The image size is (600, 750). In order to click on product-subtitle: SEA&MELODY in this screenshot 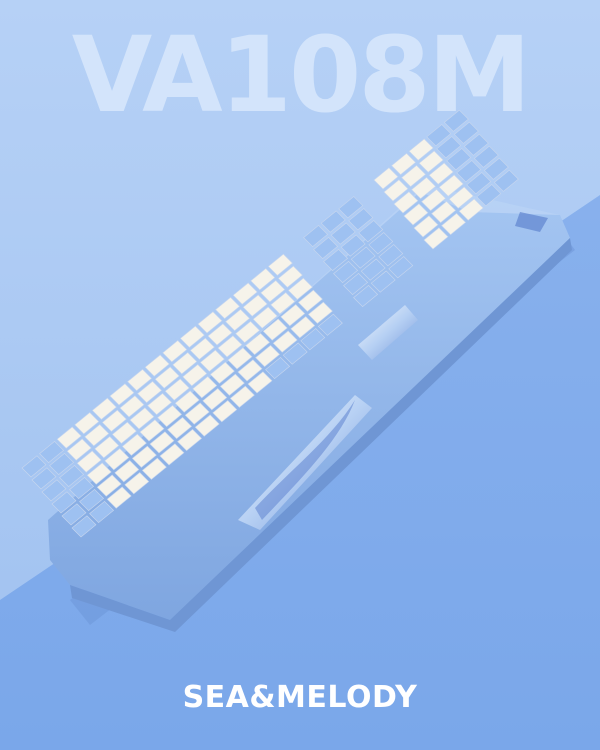, I will do `click(300, 697)`.